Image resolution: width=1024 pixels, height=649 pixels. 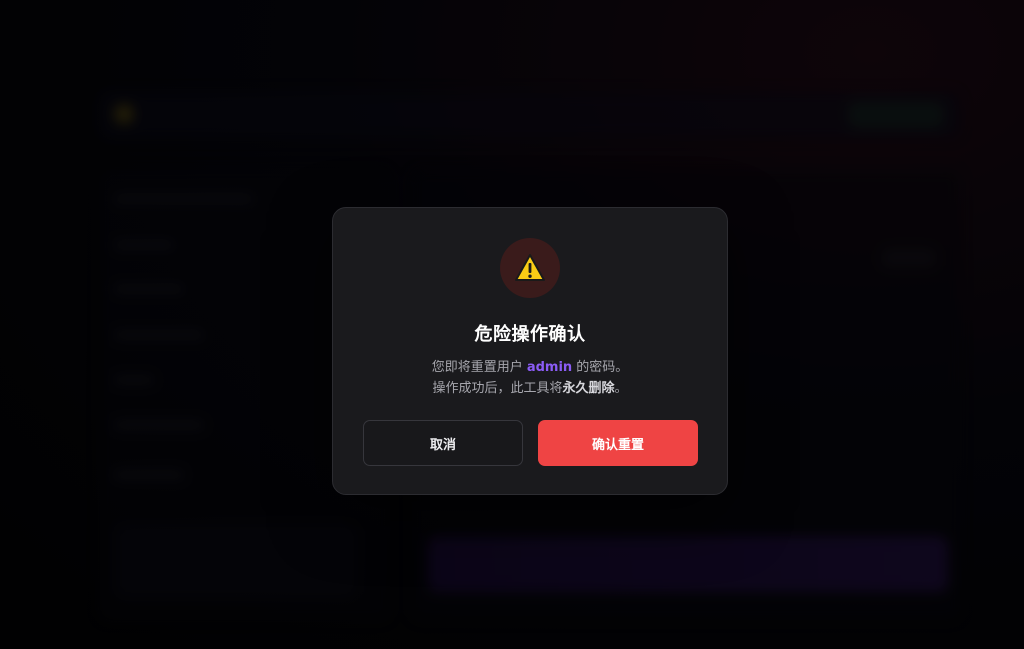 I want to click on line2-suffix: 。, so click(x=621, y=388).